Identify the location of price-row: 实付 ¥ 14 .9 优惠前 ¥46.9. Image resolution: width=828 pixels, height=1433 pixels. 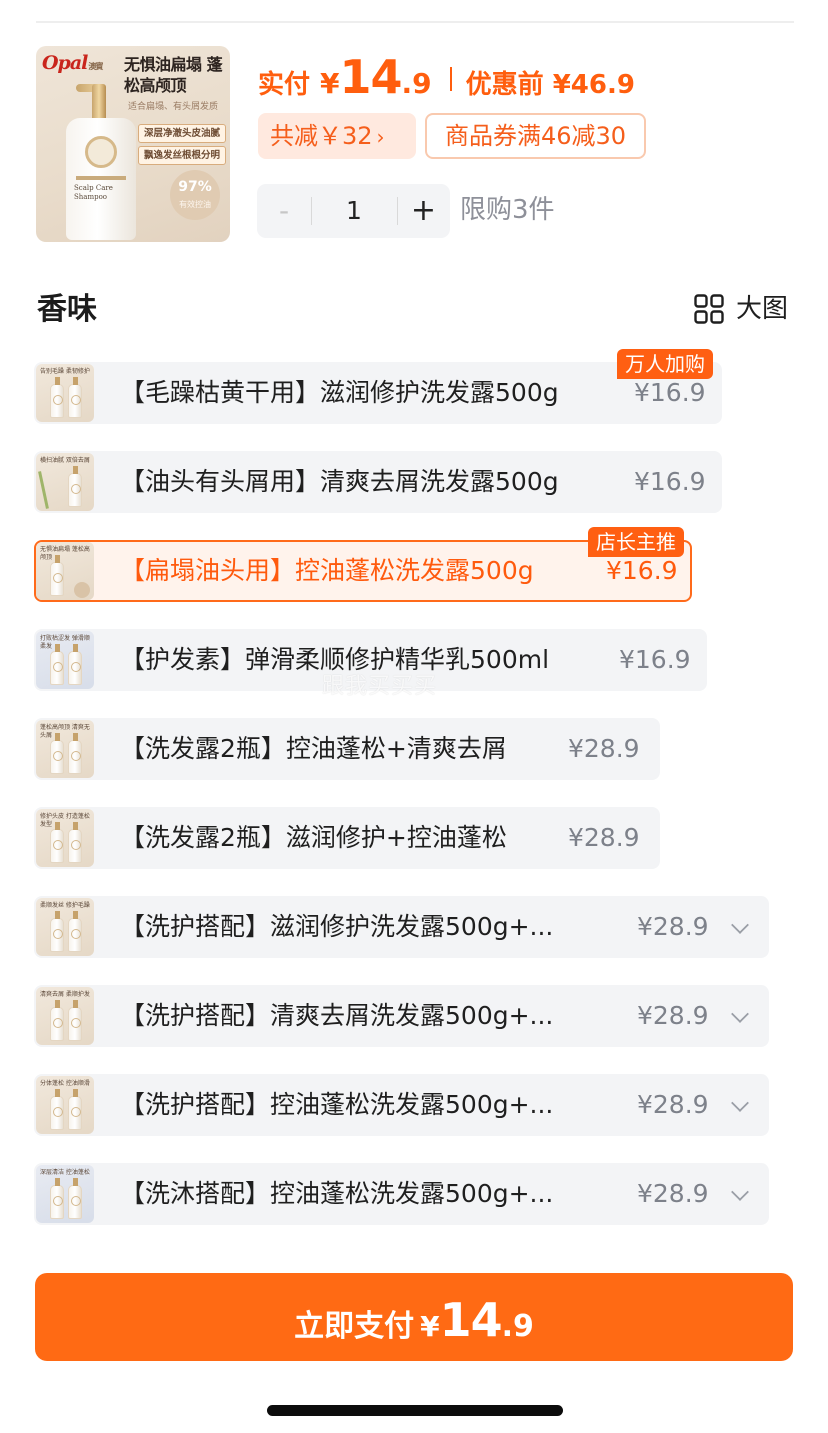
(446, 79).